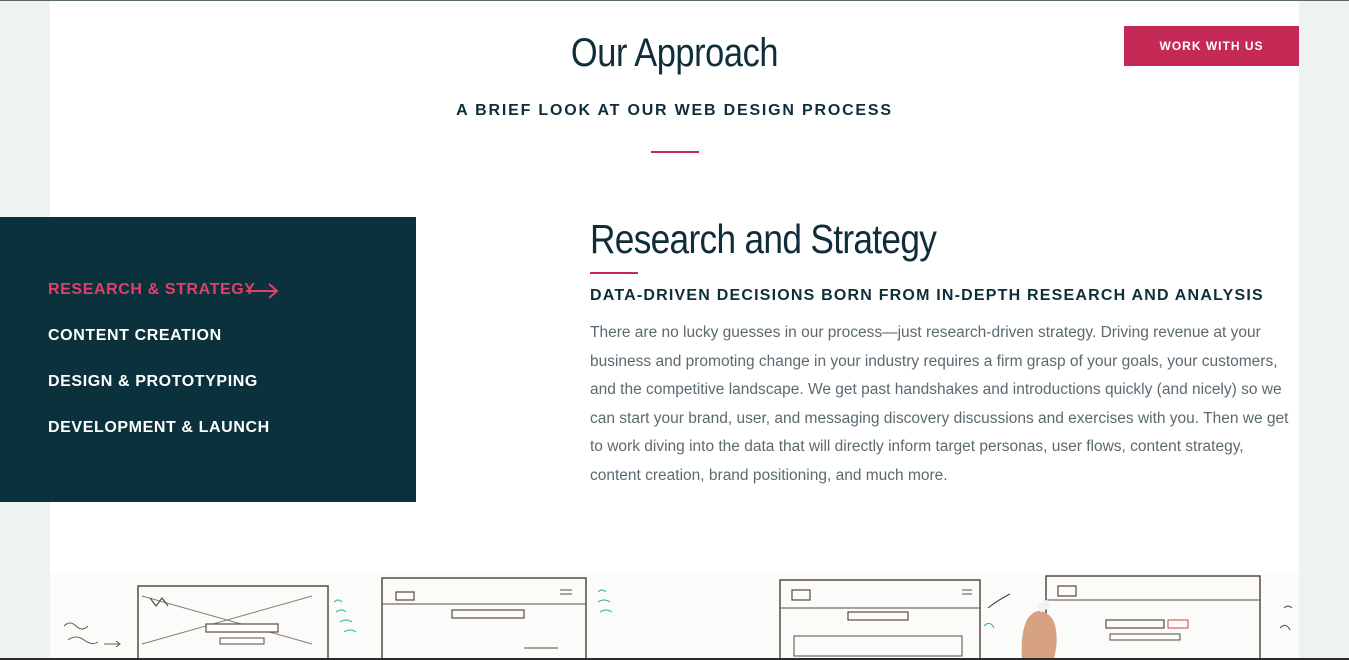 The height and width of the screenshot is (660, 1349). I want to click on nav-item-research-strategy: RESEARCH & STRATEGY, so click(152, 290).